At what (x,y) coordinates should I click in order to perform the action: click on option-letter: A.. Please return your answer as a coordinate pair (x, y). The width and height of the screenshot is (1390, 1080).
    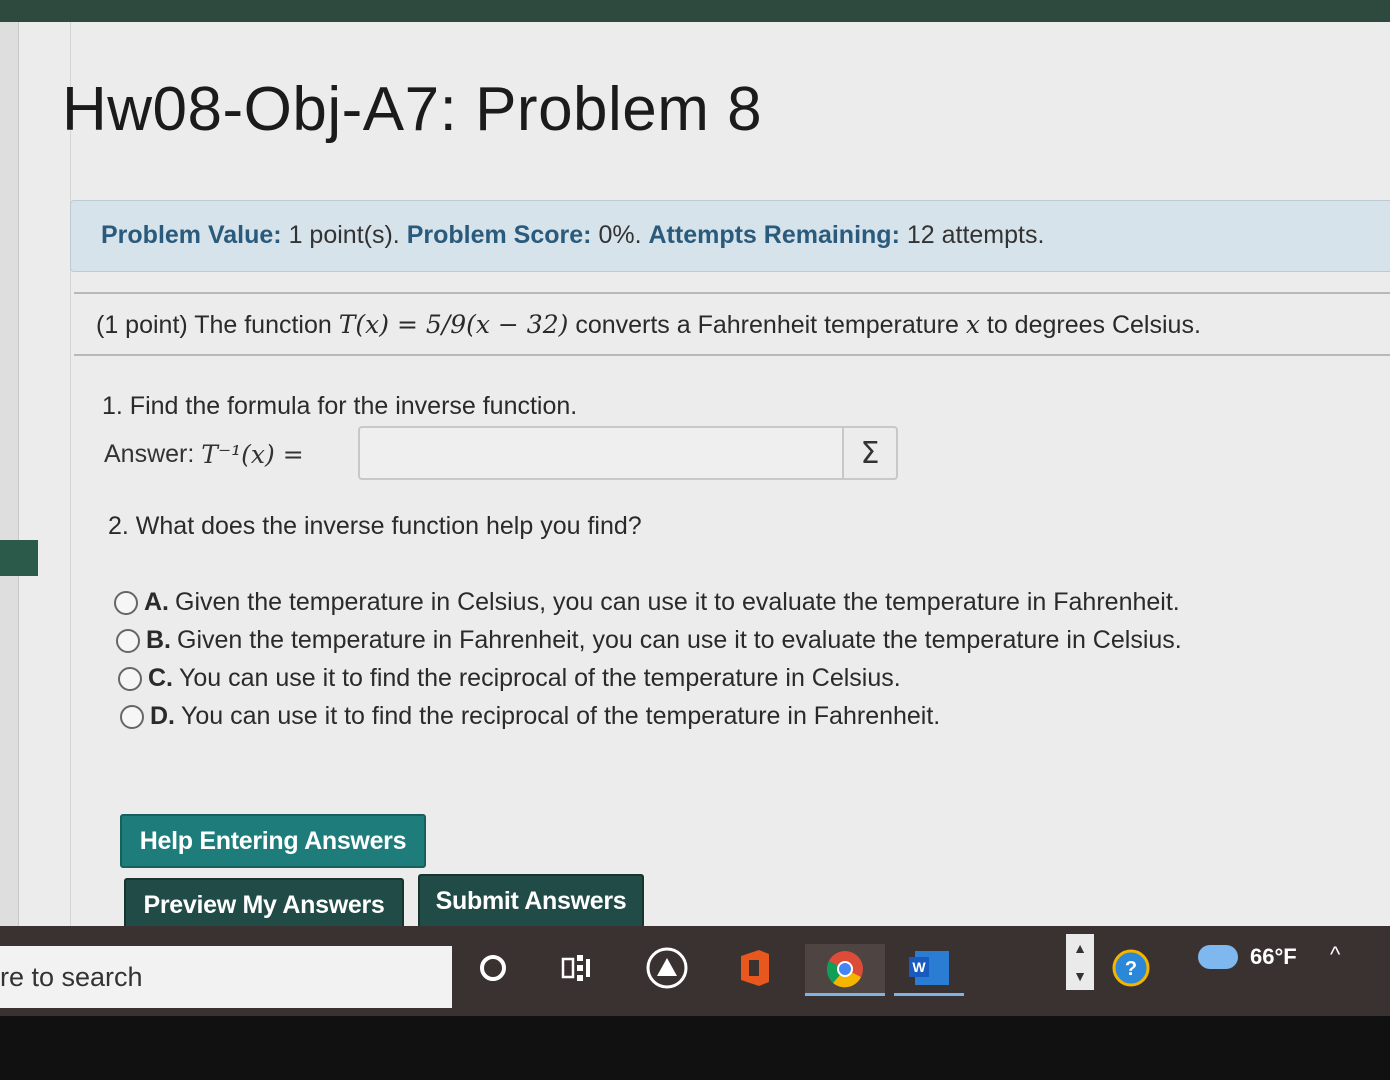
    Looking at the image, I should click on (156, 602).